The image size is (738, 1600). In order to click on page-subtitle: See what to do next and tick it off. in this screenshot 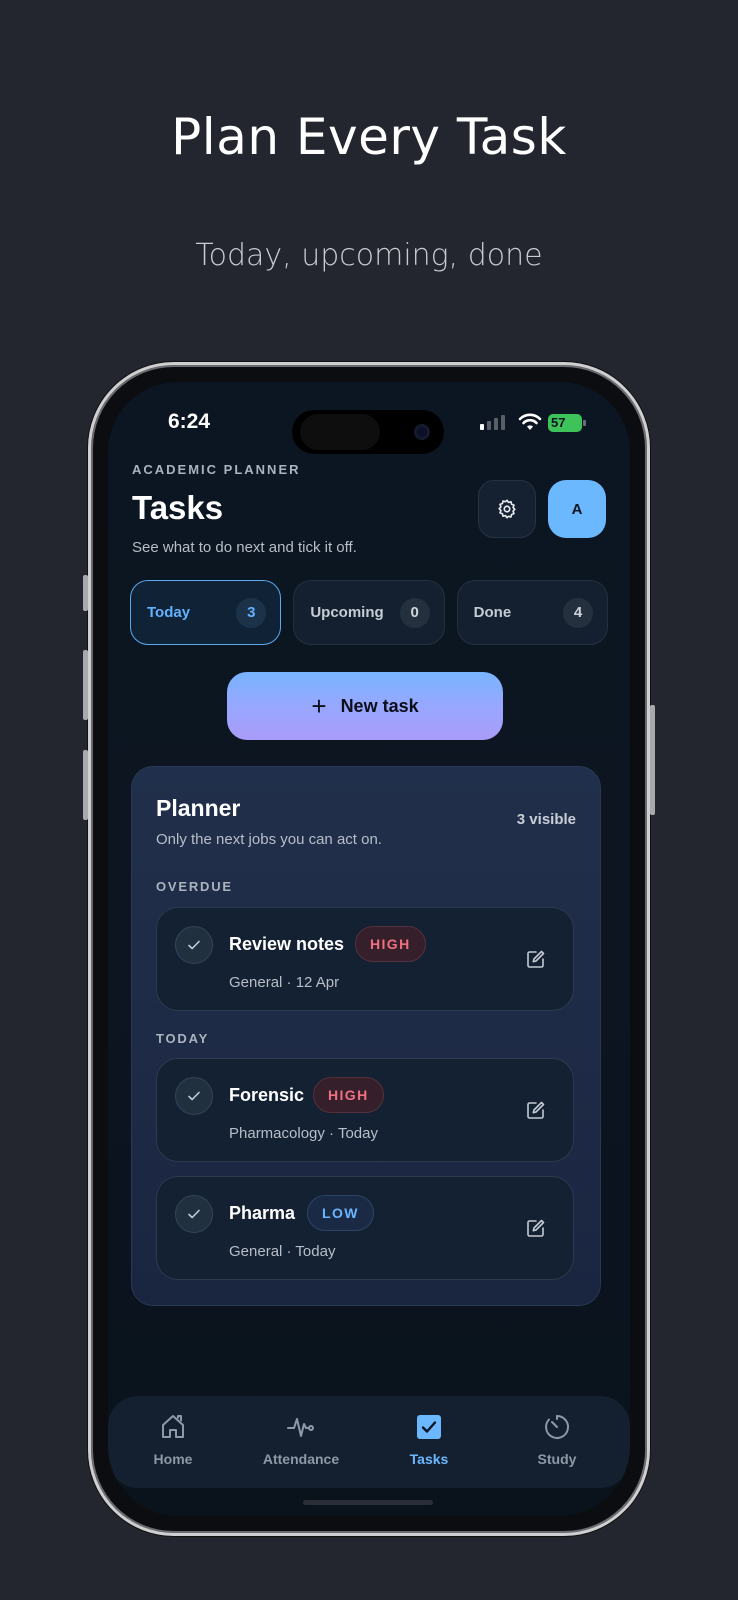, I will do `click(244, 547)`.